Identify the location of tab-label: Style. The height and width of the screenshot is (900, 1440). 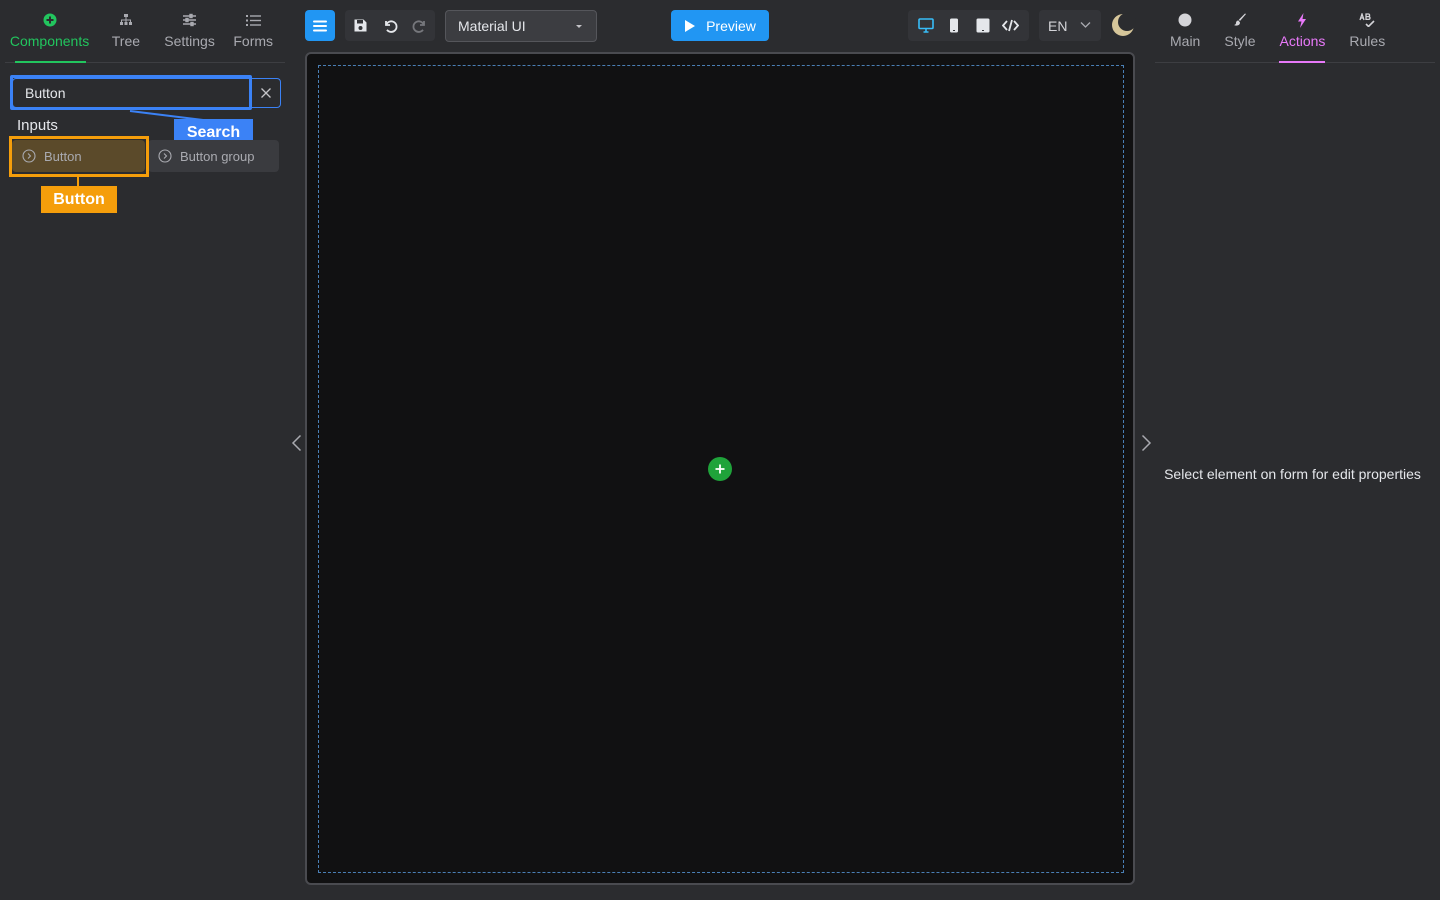
(1240, 41).